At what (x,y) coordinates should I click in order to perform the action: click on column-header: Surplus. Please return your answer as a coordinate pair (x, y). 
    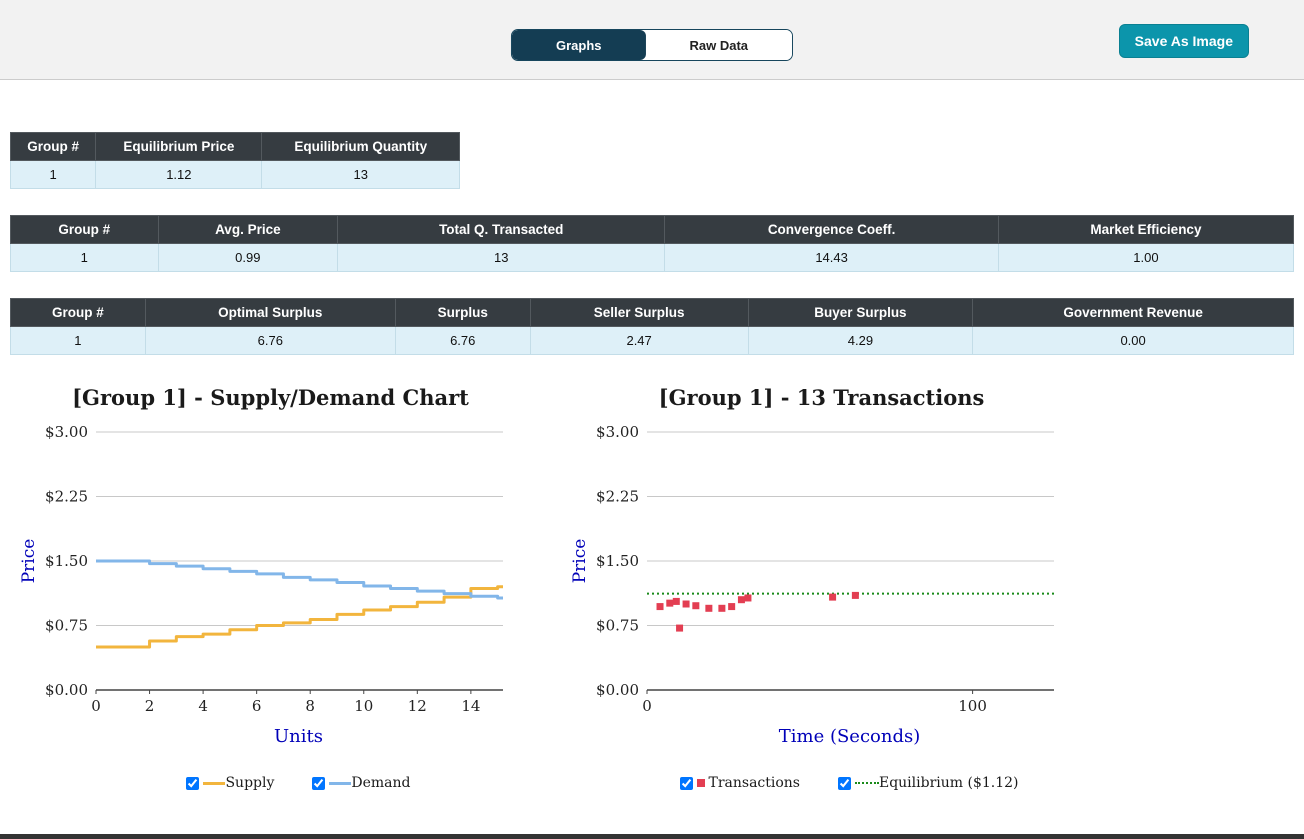
    Looking at the image, I should click on (462, 312).